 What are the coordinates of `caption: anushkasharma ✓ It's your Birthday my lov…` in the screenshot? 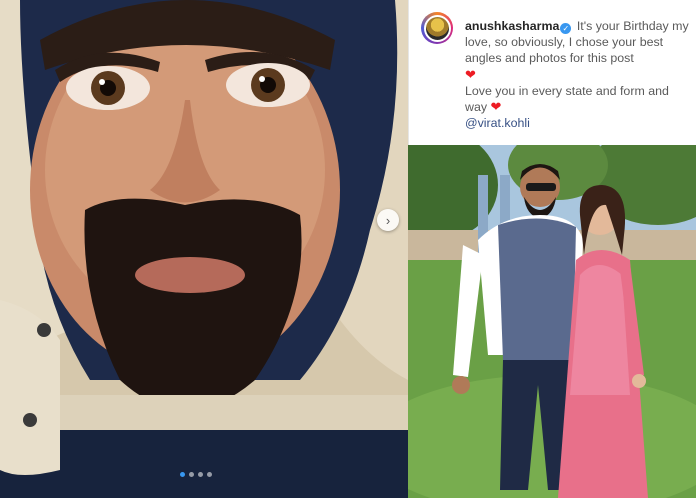 It's located at (577, 74).